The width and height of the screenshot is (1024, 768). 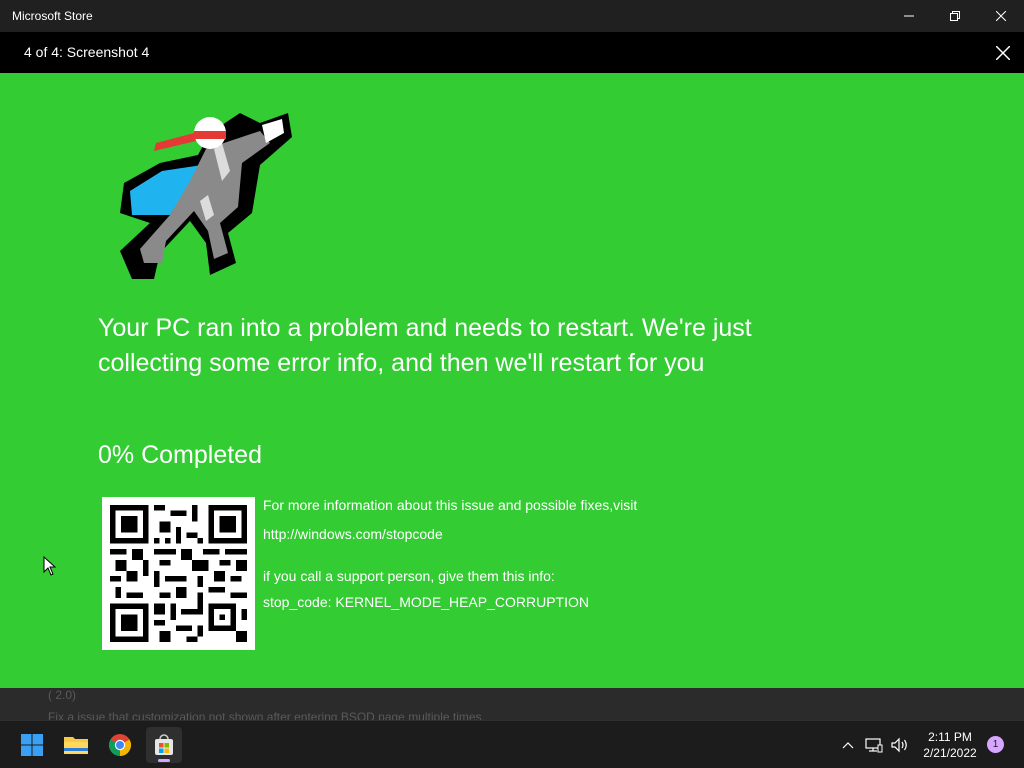 I want to click on minimize-button, so click(x=909, y=16).